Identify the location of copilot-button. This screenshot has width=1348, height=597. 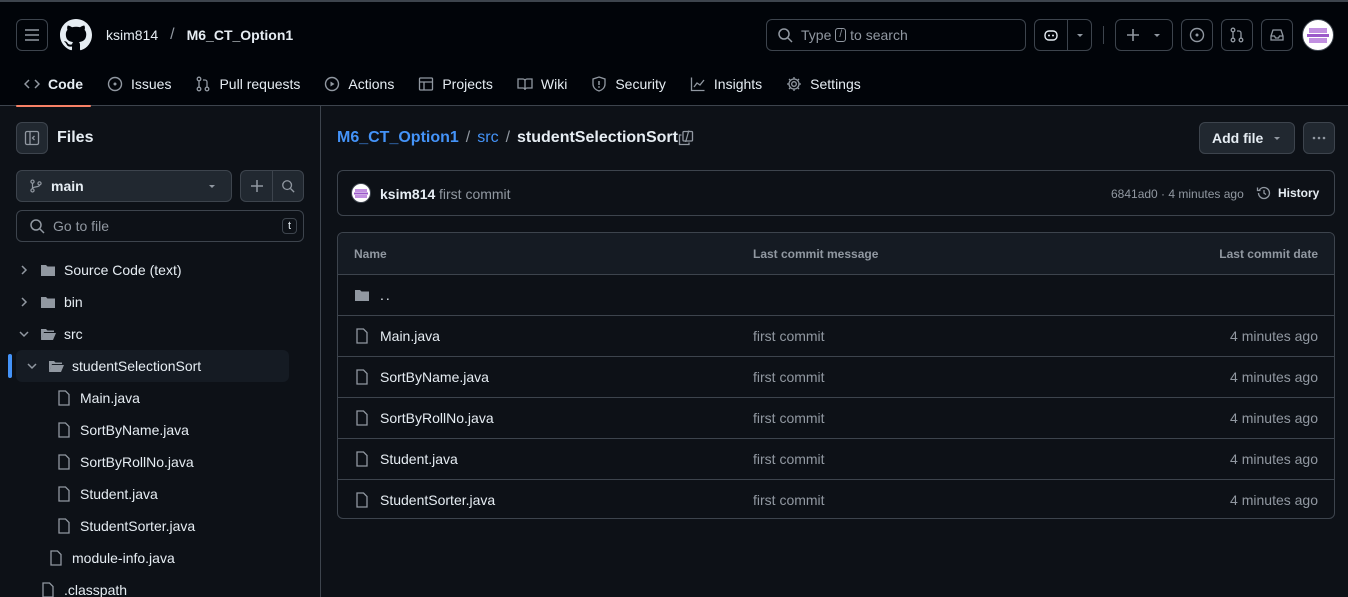
(1063, 35).